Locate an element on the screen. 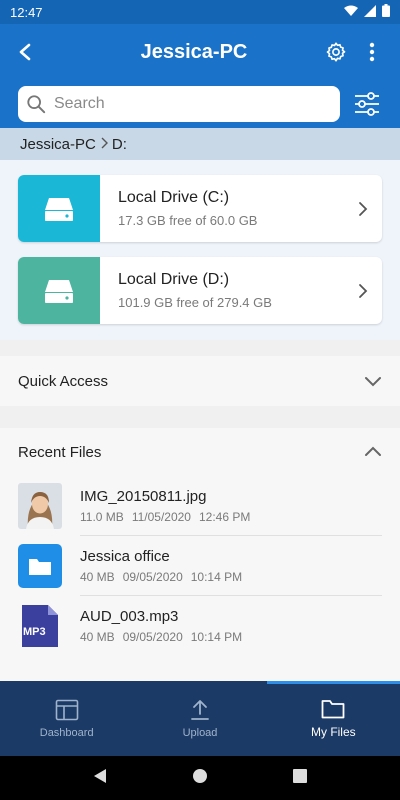 The height and width of the screenshot is (800, 400). drive-name: Local Drive (D:) is located at coordinates (174, 279).